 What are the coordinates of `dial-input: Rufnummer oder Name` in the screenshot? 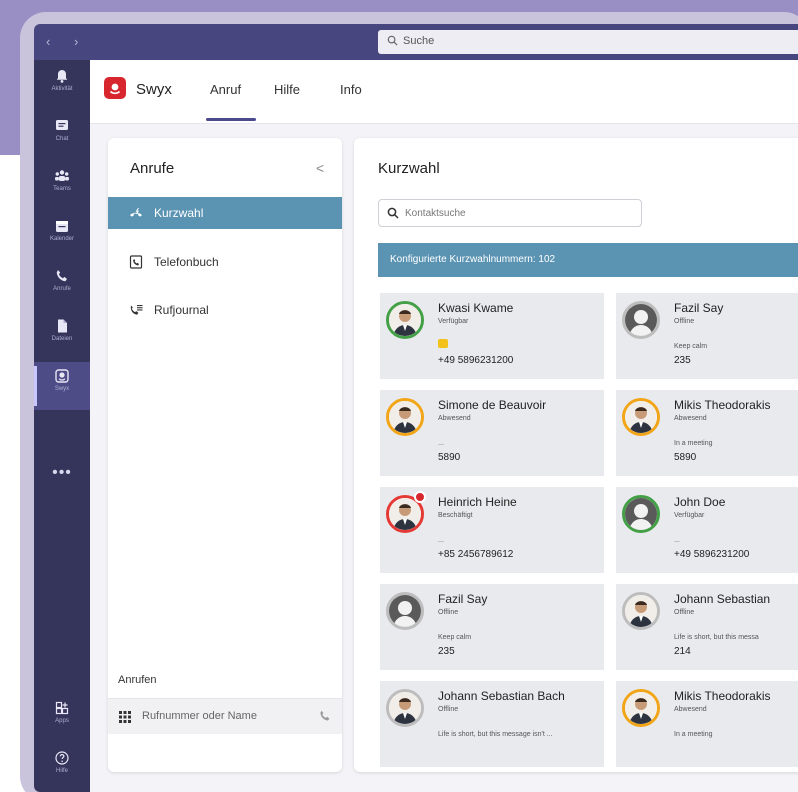 It's located at (225, 716).